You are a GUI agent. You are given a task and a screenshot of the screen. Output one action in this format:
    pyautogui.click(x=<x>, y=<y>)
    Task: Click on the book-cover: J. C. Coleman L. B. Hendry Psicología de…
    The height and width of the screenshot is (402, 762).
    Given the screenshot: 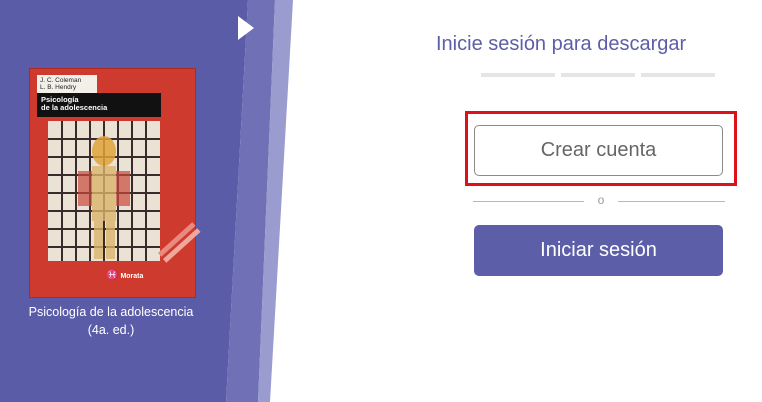 What is the action you would take?
    pyautogui.click(x=115, y=183)
    